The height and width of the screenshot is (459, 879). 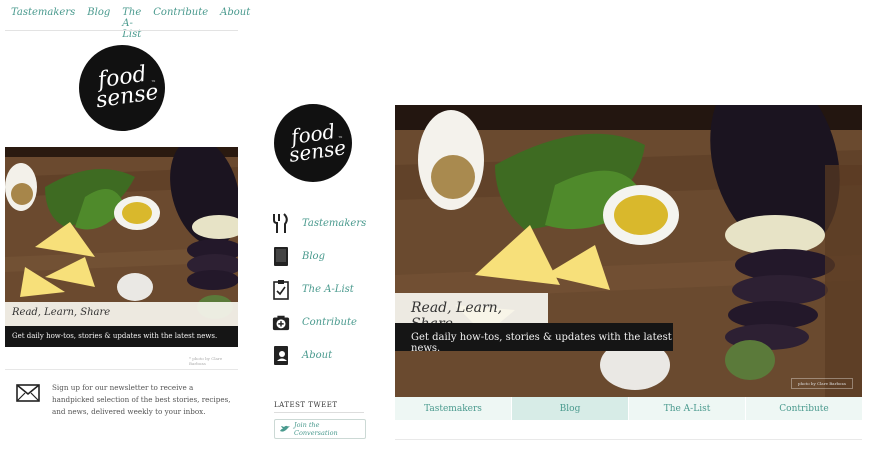 I want to click on sidebar-item-about: About, so click(x=322, y=355).